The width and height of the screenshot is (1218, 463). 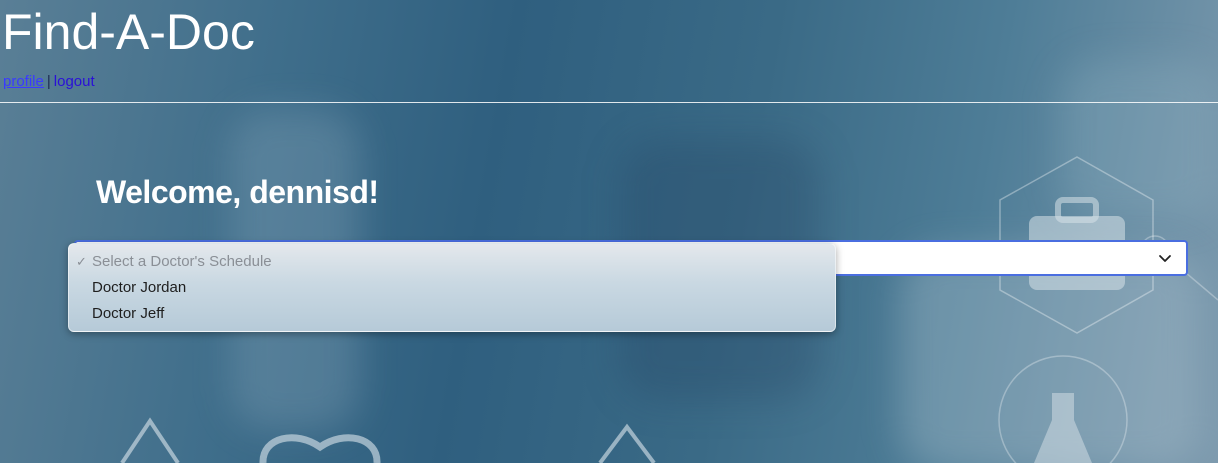 I want to click on circle-outline, so click(x=1063, y=409).